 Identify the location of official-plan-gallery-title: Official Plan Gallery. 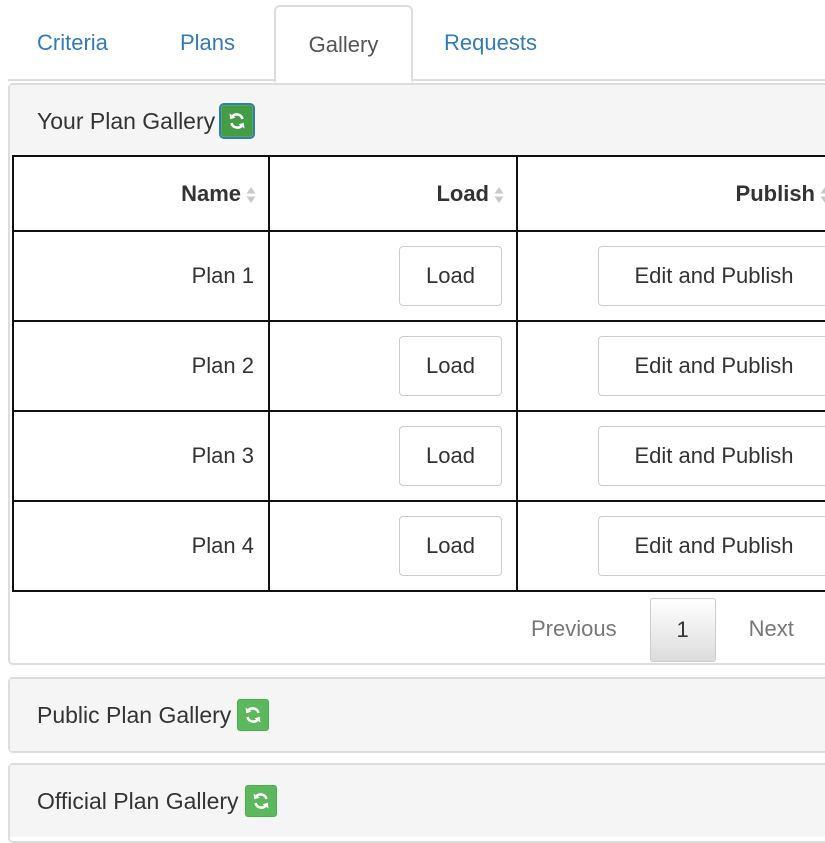
(138, 801).